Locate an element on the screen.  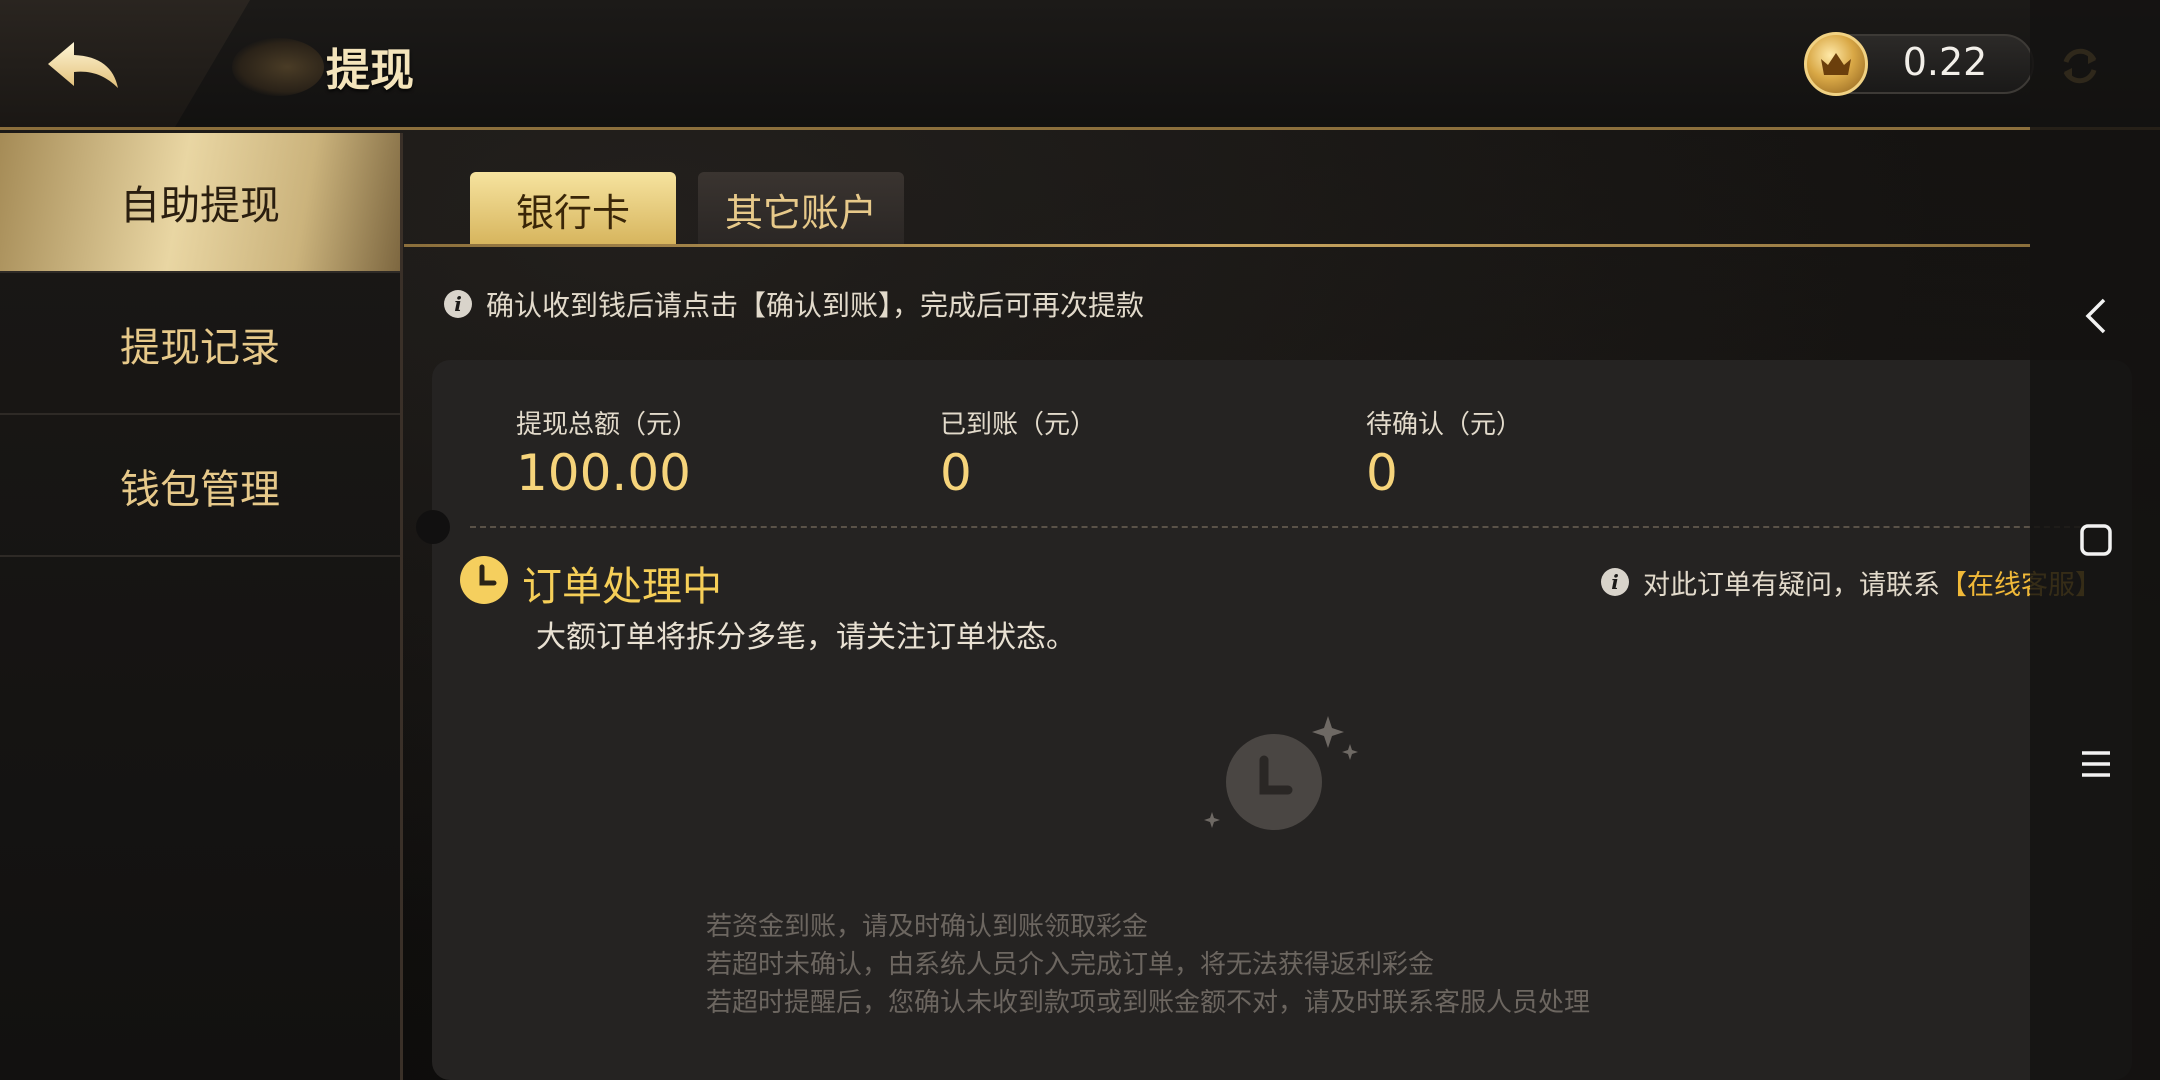
sidebar-item-withdraw-records: 提现记录 is located at coordinates (200, 345).